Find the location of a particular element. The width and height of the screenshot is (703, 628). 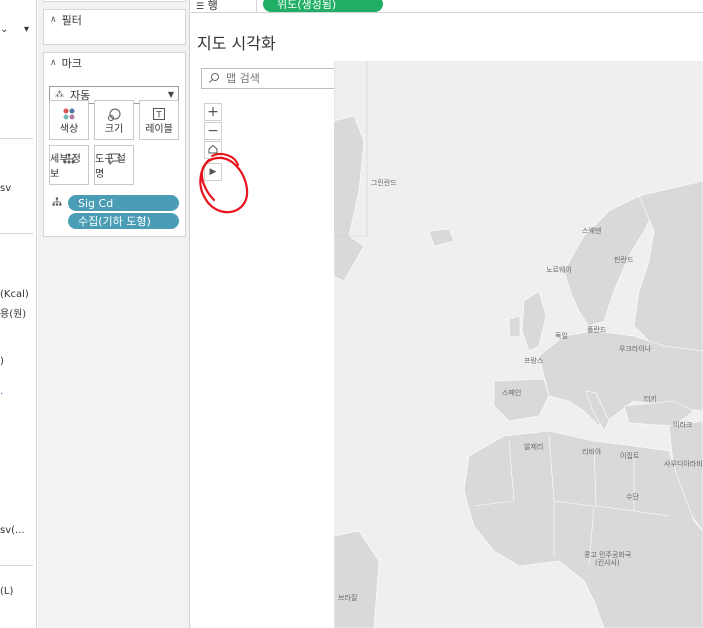

filters-card: ∧ 필터 is located at coordinates (114, 27).